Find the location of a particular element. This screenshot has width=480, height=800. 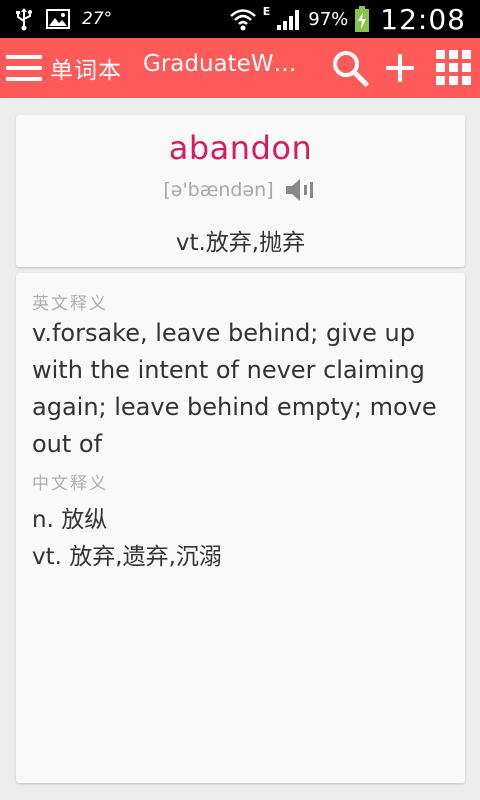

add-icon is located at coordinates (400, 68).